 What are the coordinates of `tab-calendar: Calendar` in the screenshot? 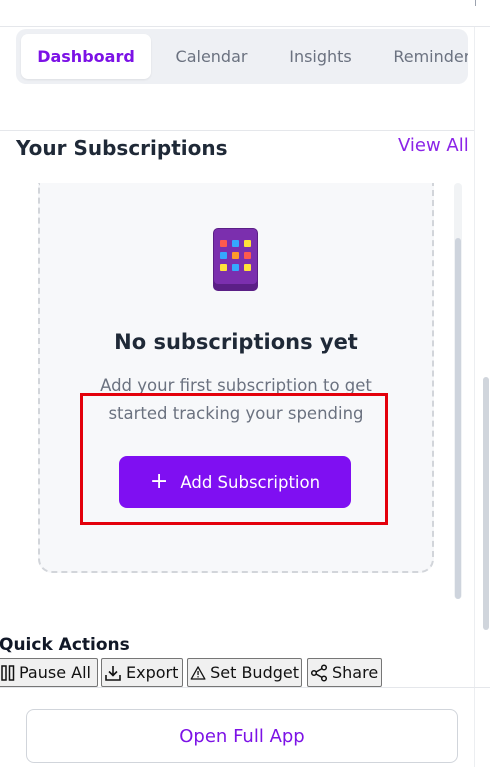 It's located at (211, 56).